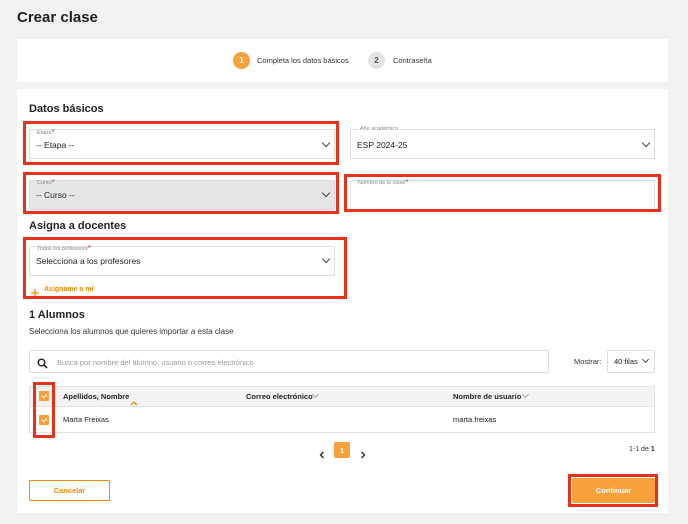 The height and width of the screenshot is (524, 688). What do you see at coordinates (376, 60) in the screenshot?
I see `step-2-indicator: 2` at bounding box center [376, 60].